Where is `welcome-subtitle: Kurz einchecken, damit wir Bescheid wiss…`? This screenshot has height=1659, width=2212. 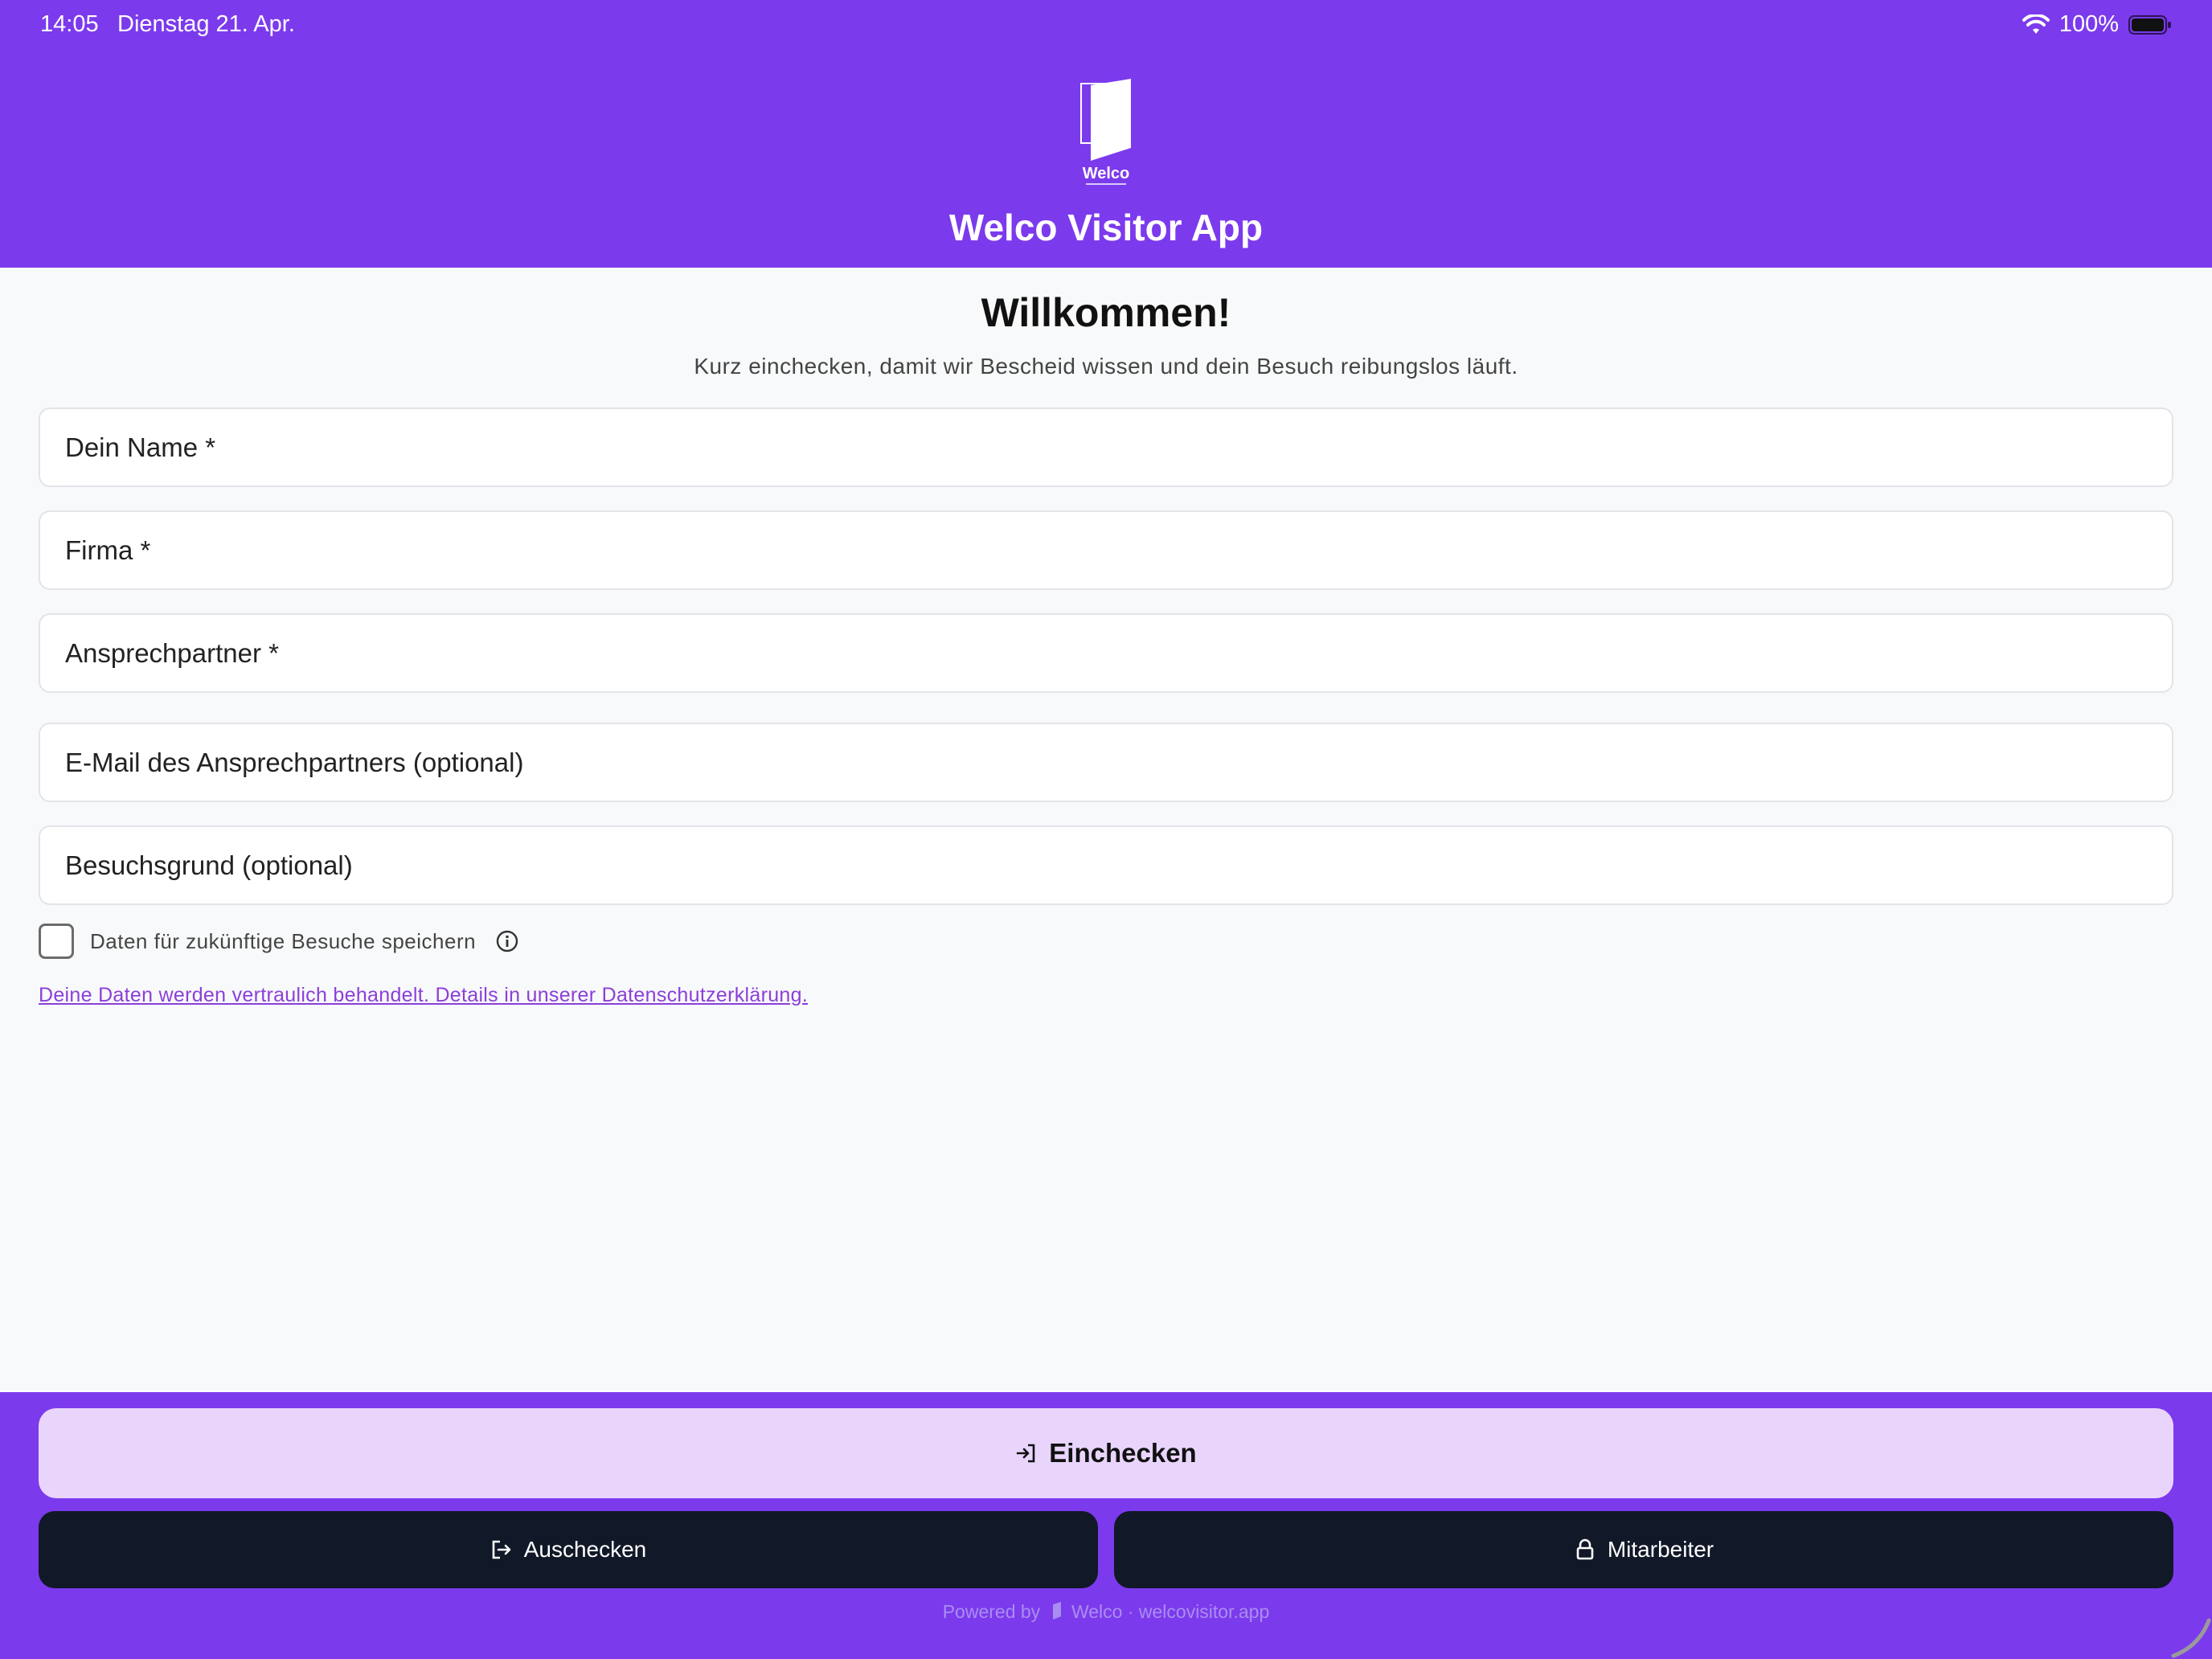 welcome-subtitle: Kurz einchecken, damit wir Bescheid wiss… is located at coordinates (1106, 366).